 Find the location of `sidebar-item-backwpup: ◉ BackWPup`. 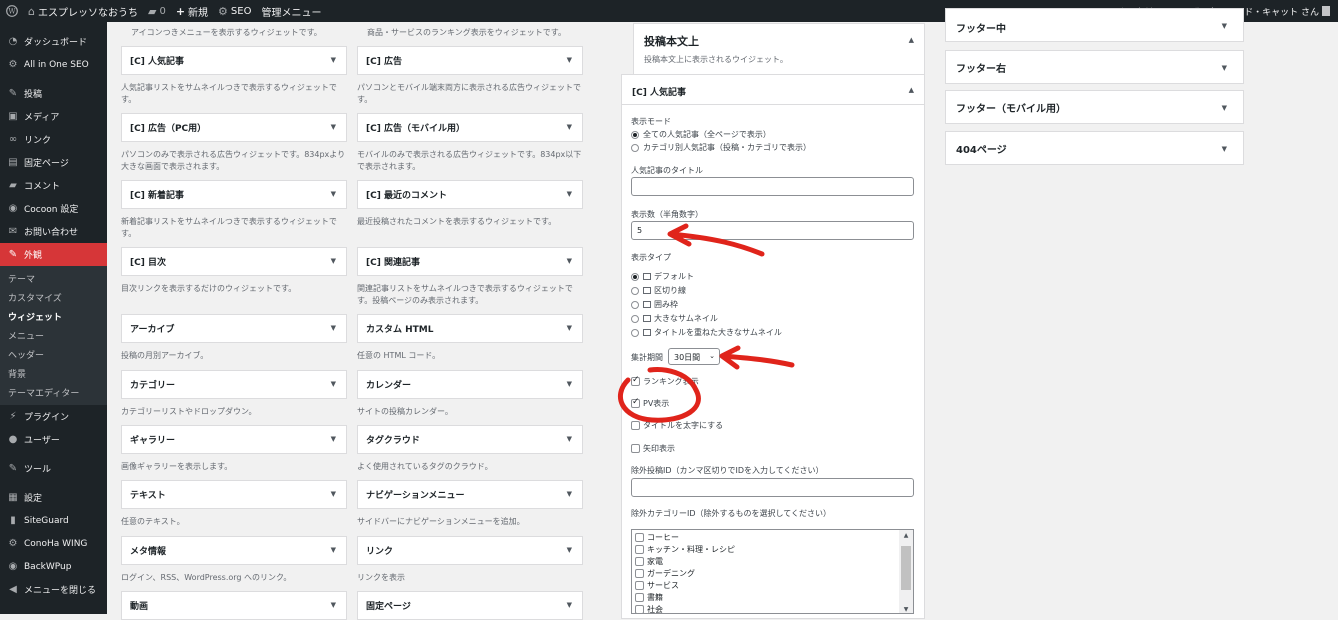

sidebar-item-backwpup: ◉ BackWPup is located at coordinates (53, 566).